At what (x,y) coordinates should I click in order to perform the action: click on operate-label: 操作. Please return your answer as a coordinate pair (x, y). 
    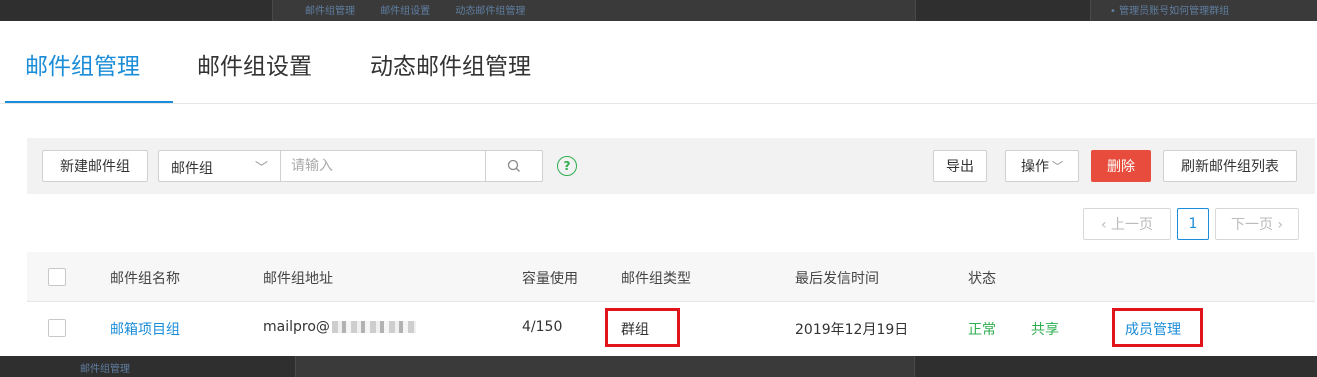
    Looking at the image, I should click on (1035, 167).